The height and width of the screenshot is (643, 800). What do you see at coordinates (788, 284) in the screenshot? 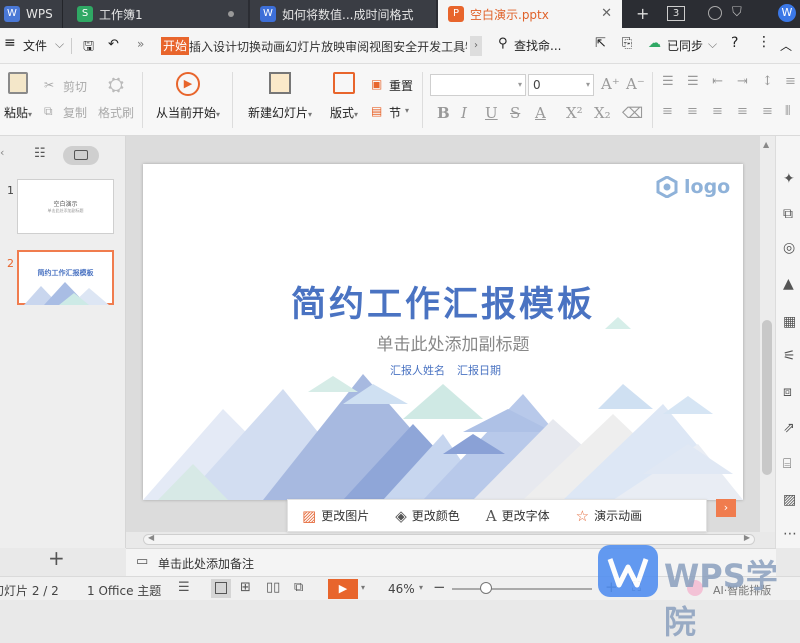
I see `format-icon: ▲` at bounding box center [788, 284].